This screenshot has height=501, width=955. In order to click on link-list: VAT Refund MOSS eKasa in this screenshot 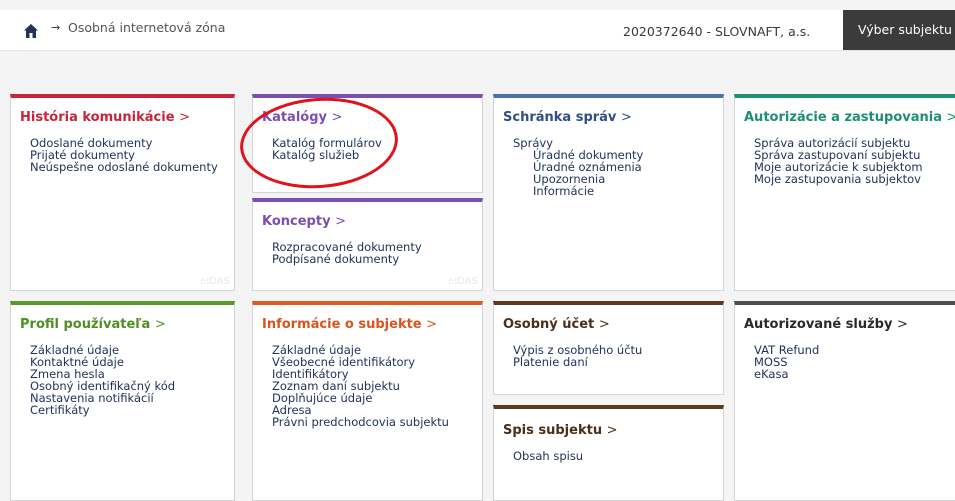, I will do `click(786, 362)`.